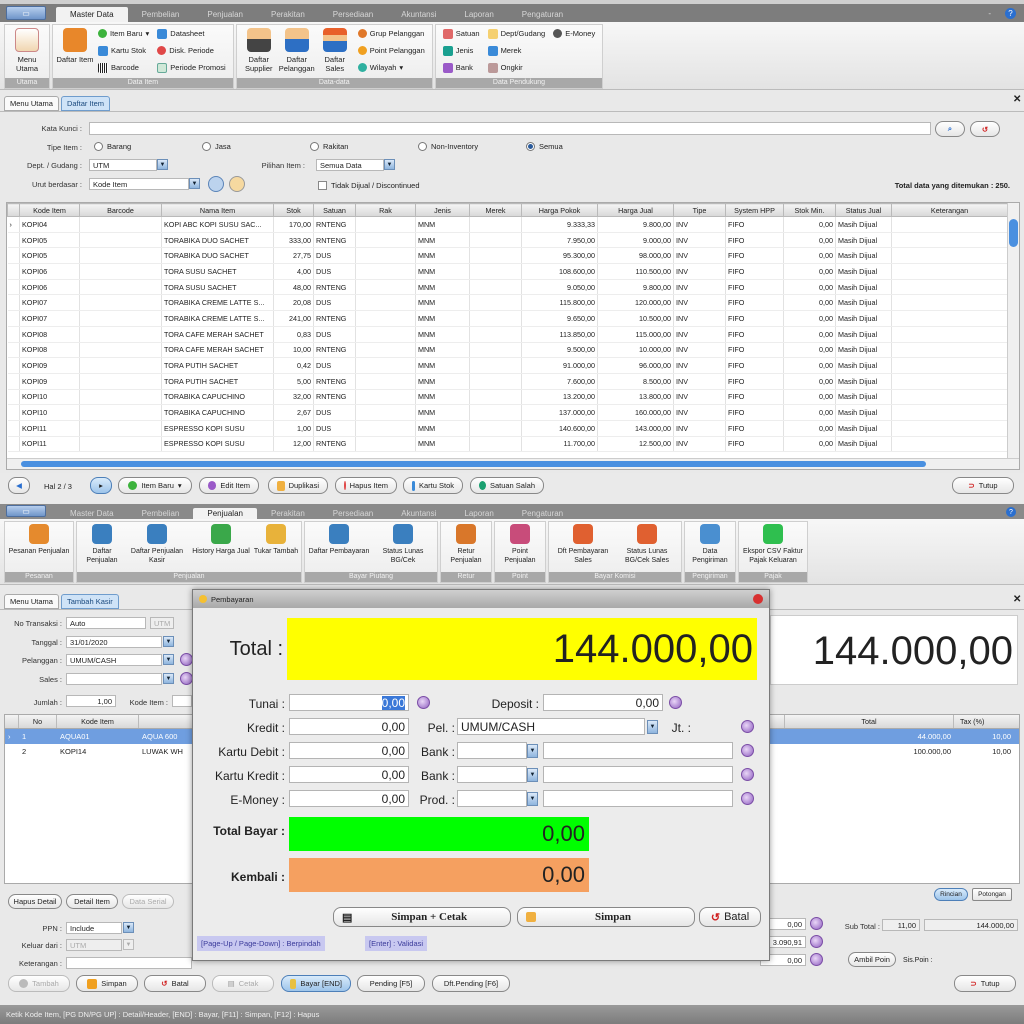  I want to click on urut-select: Kode Item, so click(139, 184).